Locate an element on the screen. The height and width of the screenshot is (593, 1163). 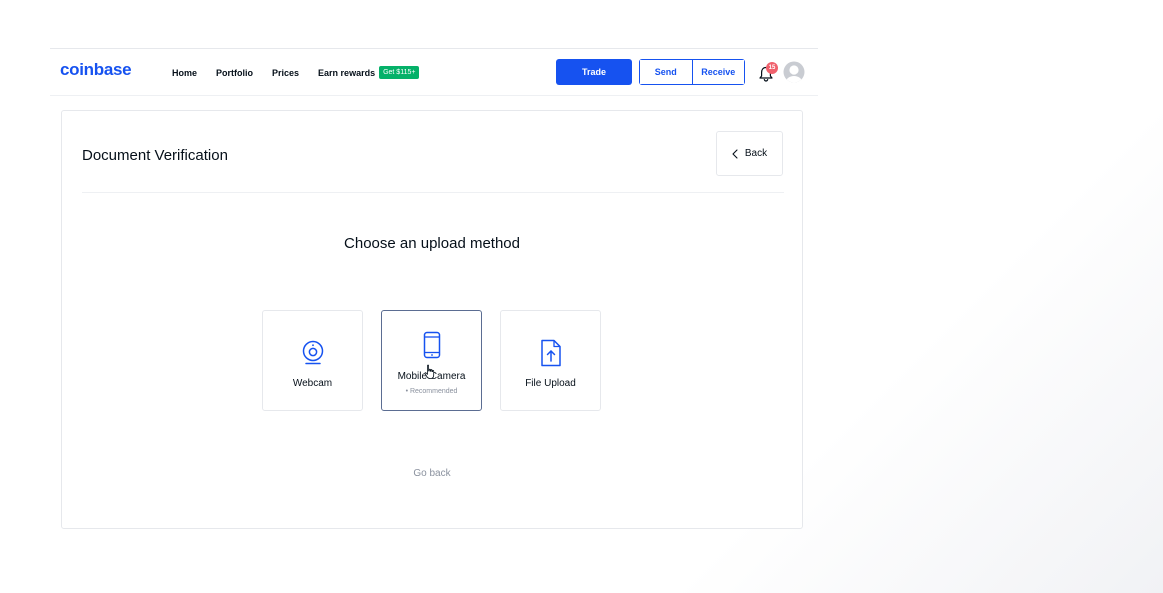
option-file-upload-label: File Upload is located at coordinates (550, 383).